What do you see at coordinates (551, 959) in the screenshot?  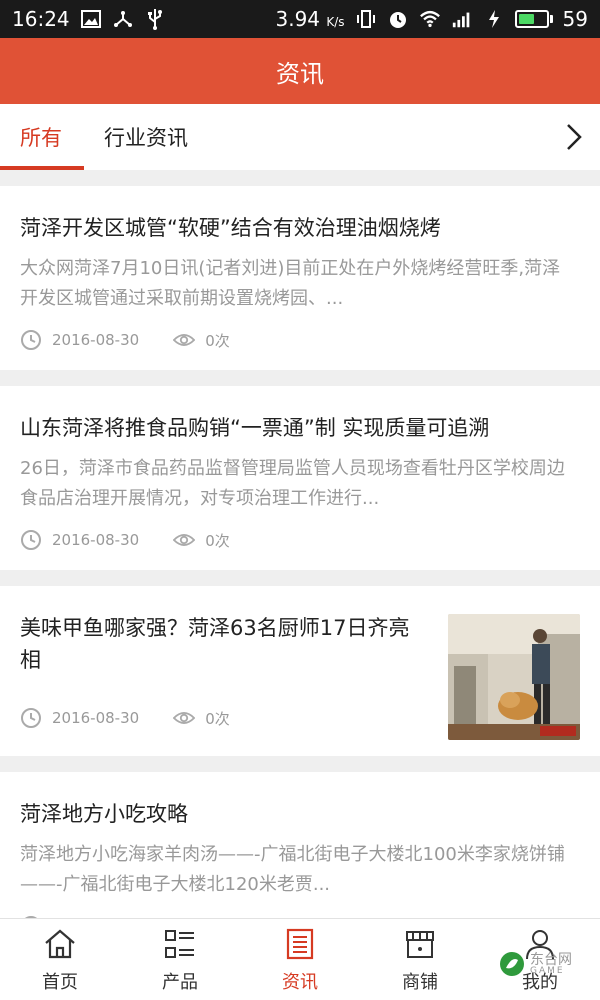 I see `watermark-text: 东台网` at bounding box center [551, 959].